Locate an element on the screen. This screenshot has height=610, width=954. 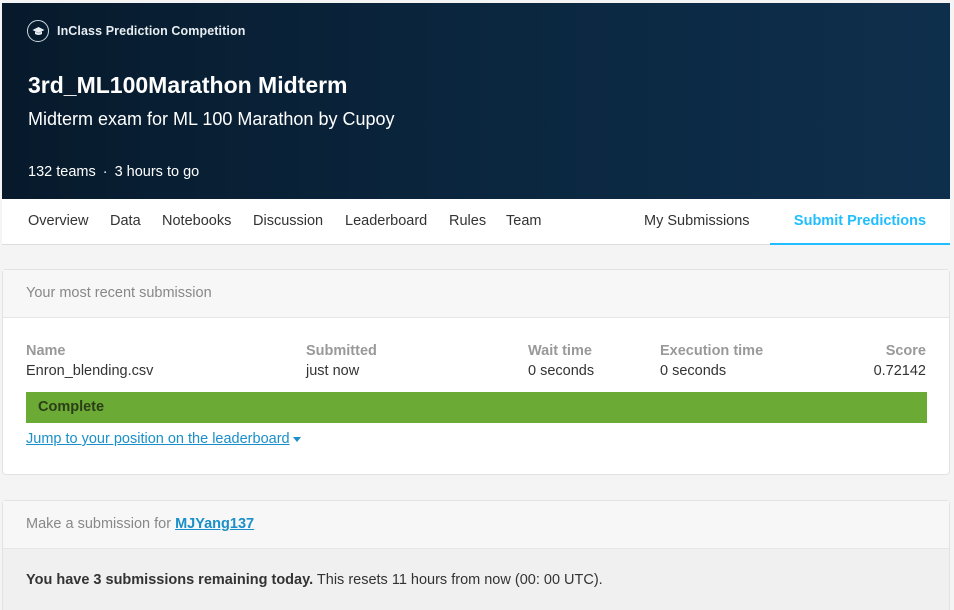
wait-time-label: Wait time is located at coordinates (560, 351).